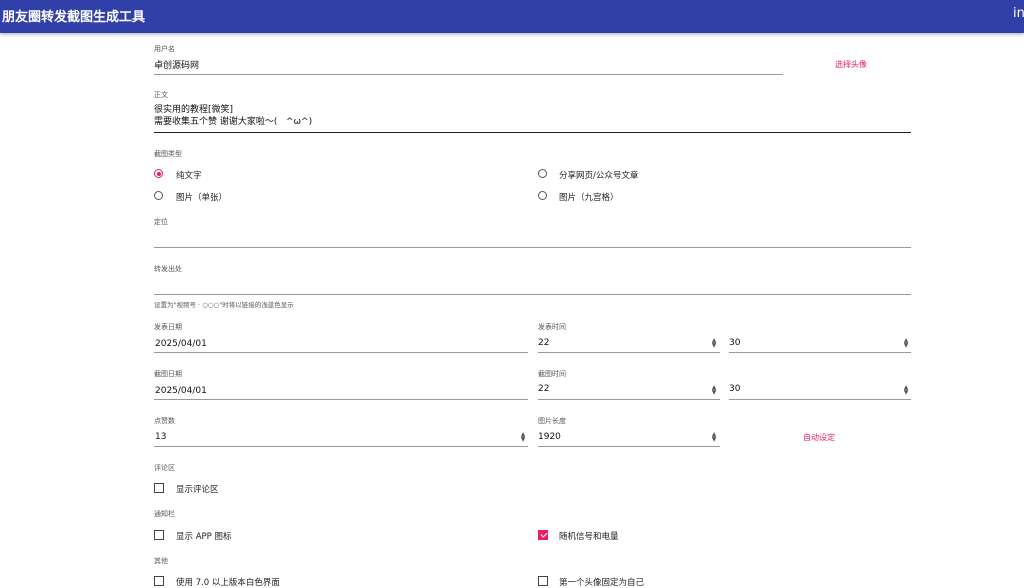 The height and width of the screenshot is (588, 1024). Describe the element at coordinates (598, 175) in the screenshot. I see `radio-share-article-label: 分享网页/公众号文章` at that location.